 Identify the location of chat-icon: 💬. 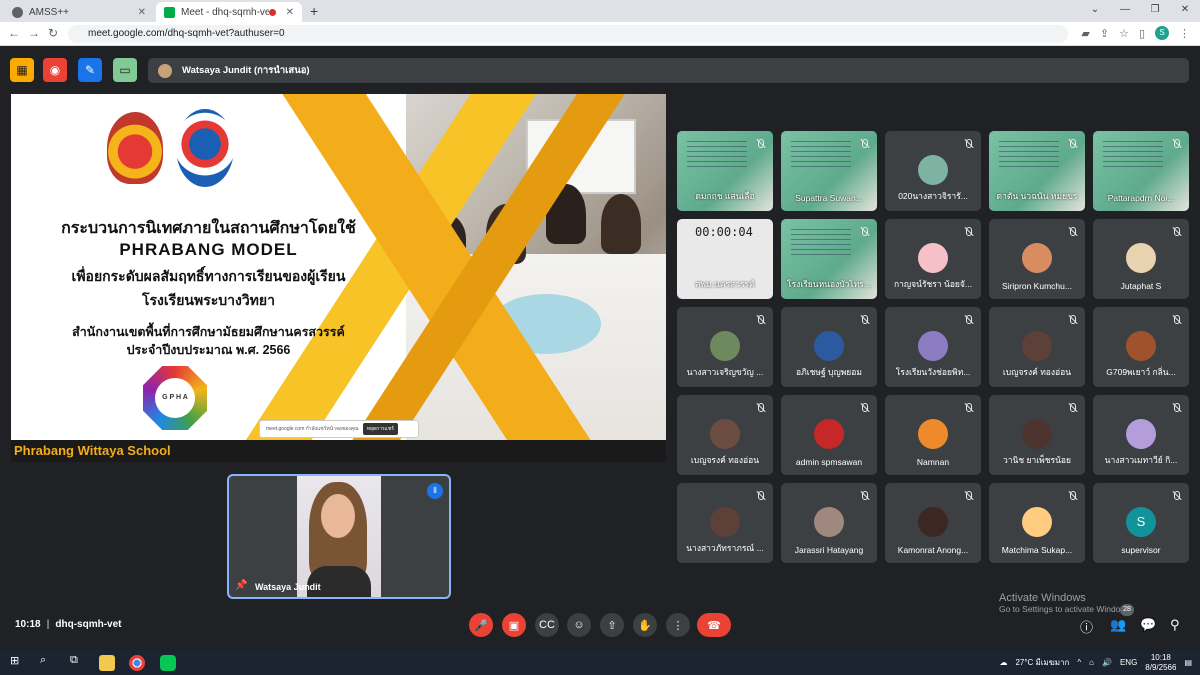
(1148, 625).